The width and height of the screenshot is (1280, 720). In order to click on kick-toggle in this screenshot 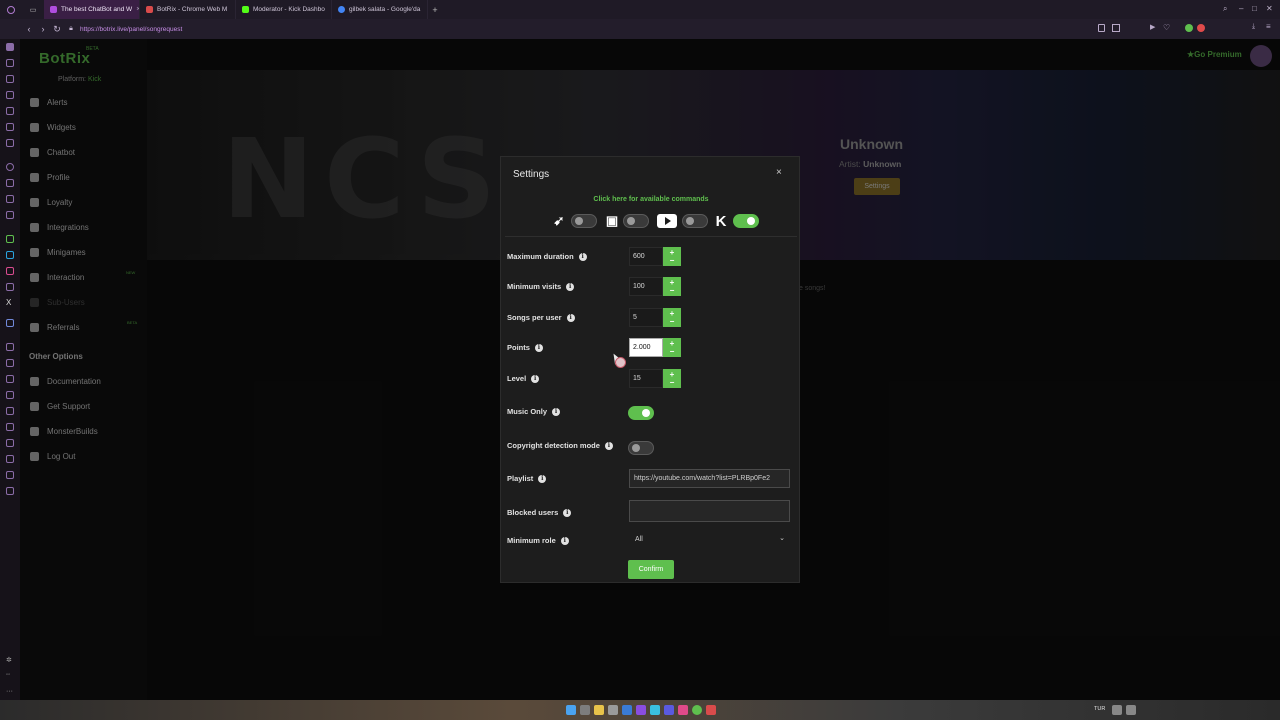, I will do `click(746, 221)`.